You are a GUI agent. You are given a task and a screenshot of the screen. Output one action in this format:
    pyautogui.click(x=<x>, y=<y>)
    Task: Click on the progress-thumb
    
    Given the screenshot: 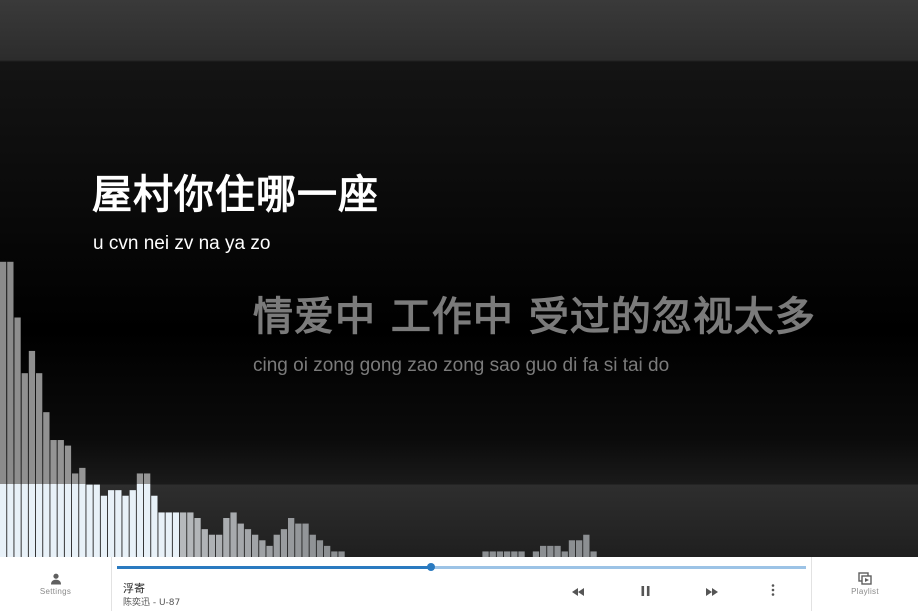 What is the action you would take?
    pyautogui.click(x=431, y=567)
    